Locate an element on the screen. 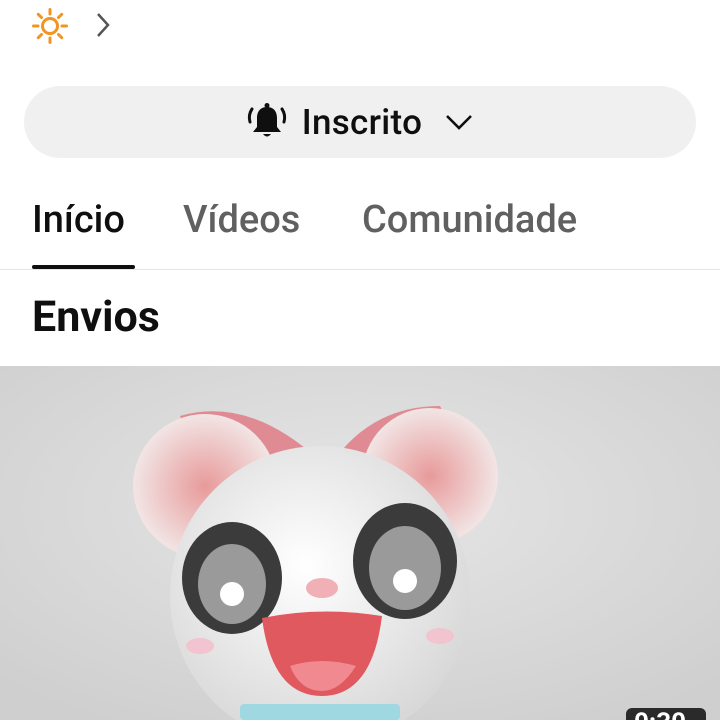 Image resolution: width=720 pixels, height=720 pixels. tab-comunidade: Comunidade is located at coordinates (469, 220).